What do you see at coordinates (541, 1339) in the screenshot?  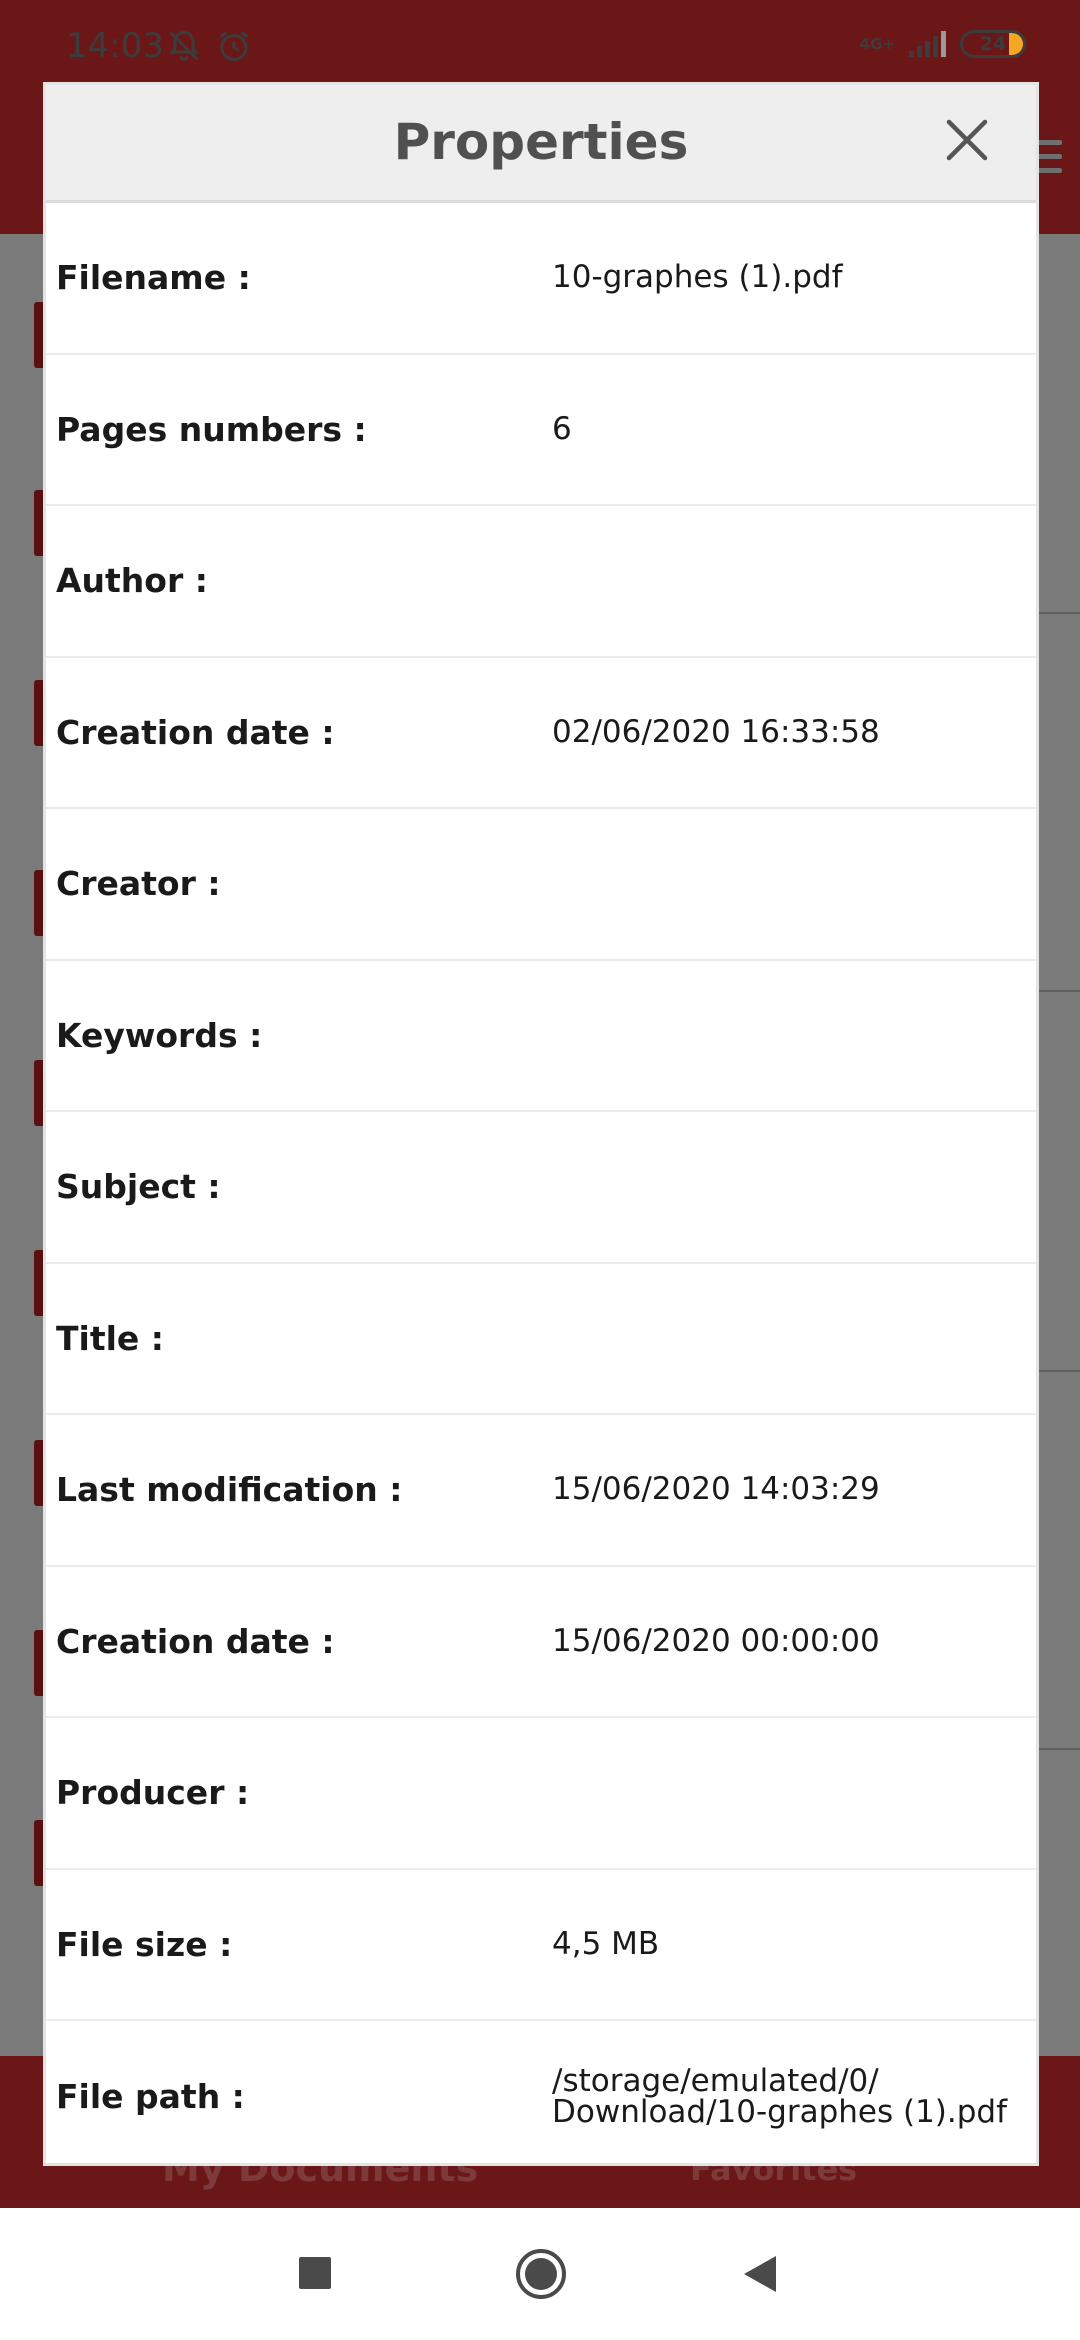 I see `property-row-title: Title :` at bounding box center [541, 1339].